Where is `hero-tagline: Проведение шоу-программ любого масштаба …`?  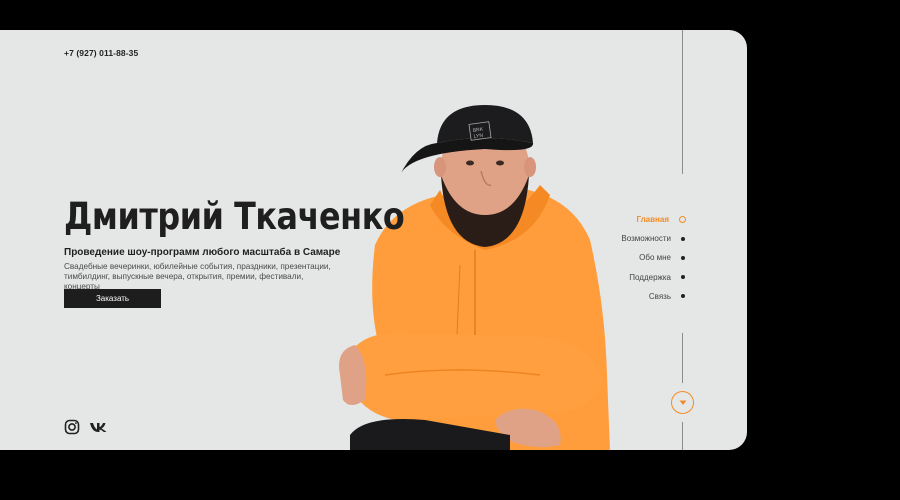
hero-tagline: Проведение шоу-программ любого масштаба … is located at coordinates (202, 252).